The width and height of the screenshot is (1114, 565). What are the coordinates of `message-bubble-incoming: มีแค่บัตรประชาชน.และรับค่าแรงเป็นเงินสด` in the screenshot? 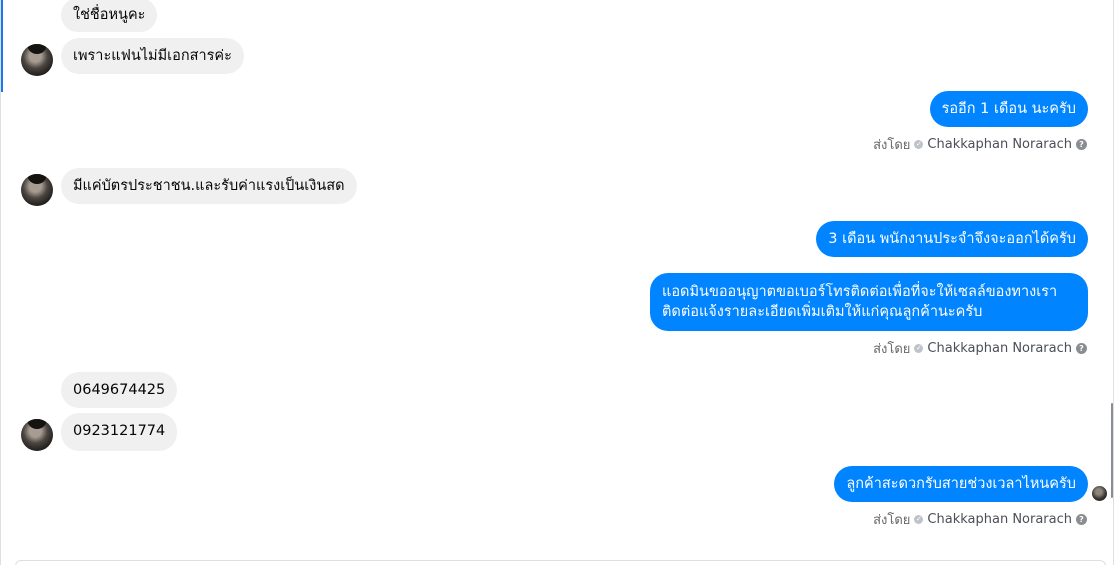 It's located at (209, 186).